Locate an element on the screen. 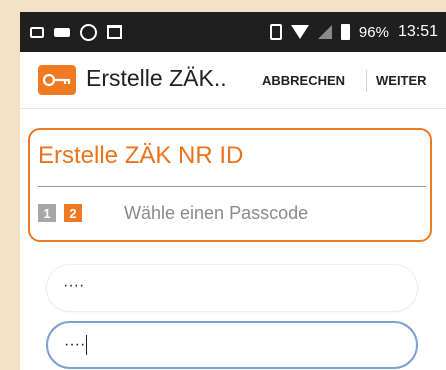 This screenshot has width=446, height=370. key-icon is located at coordinates (56, 80).